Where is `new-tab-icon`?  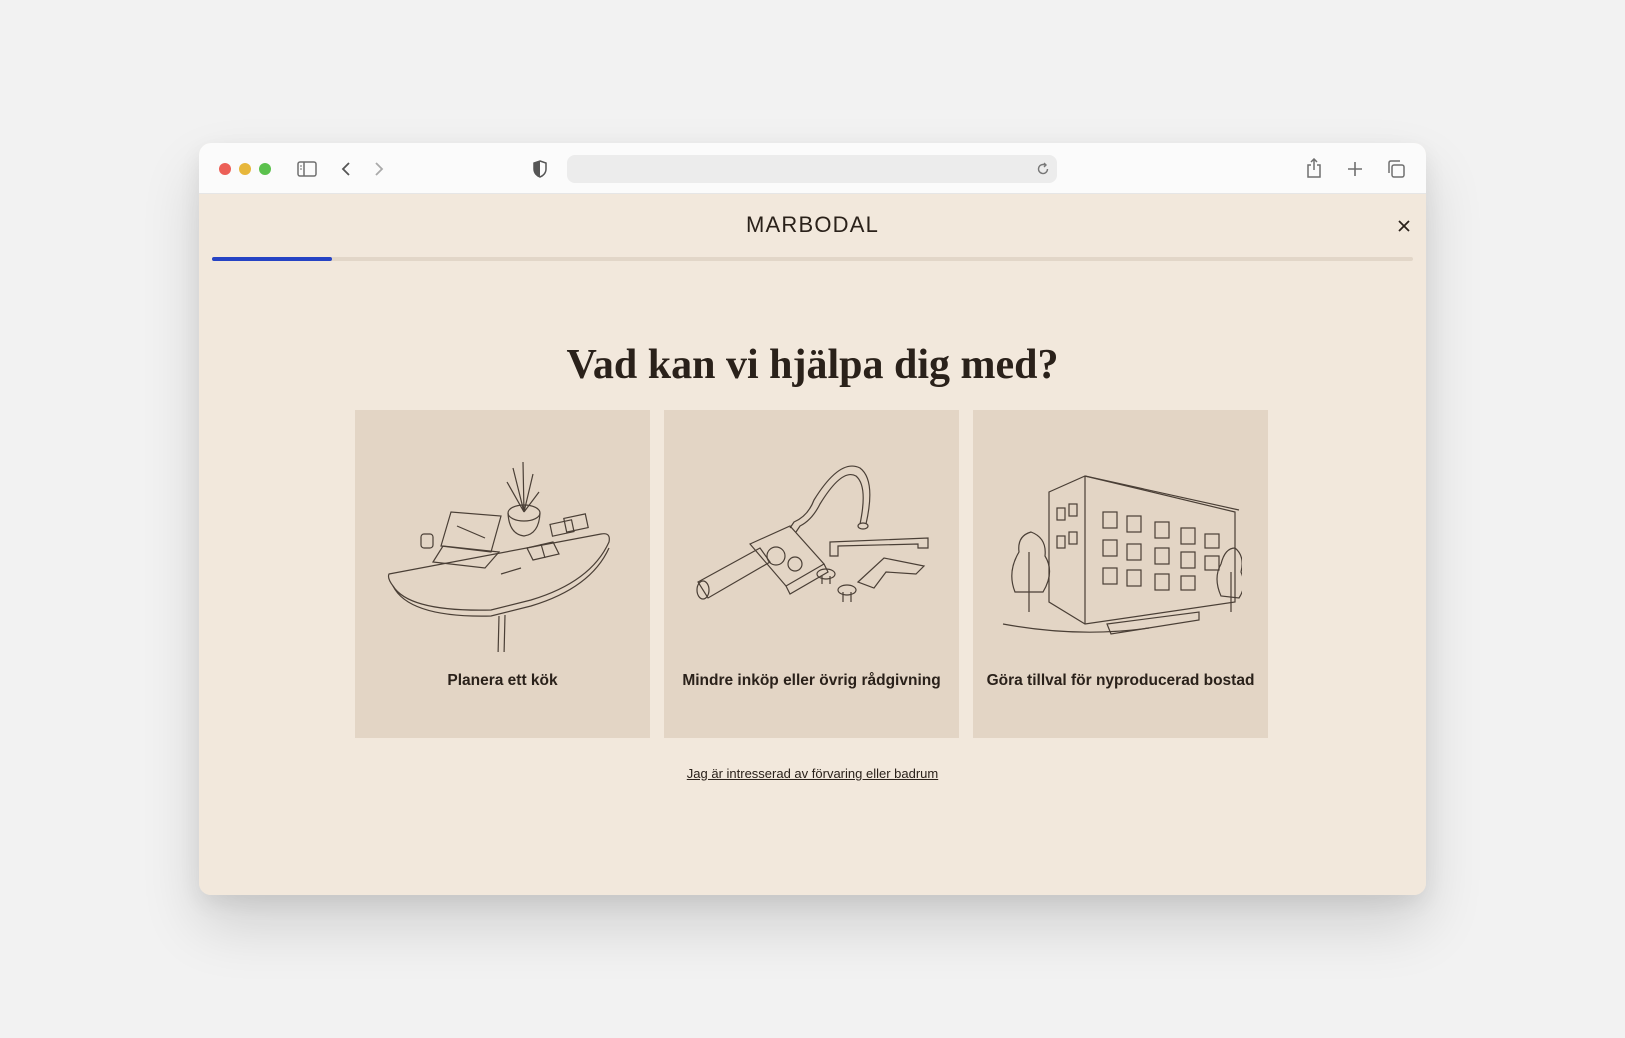
new-tab-icon is located at coordinates (1355, 169).